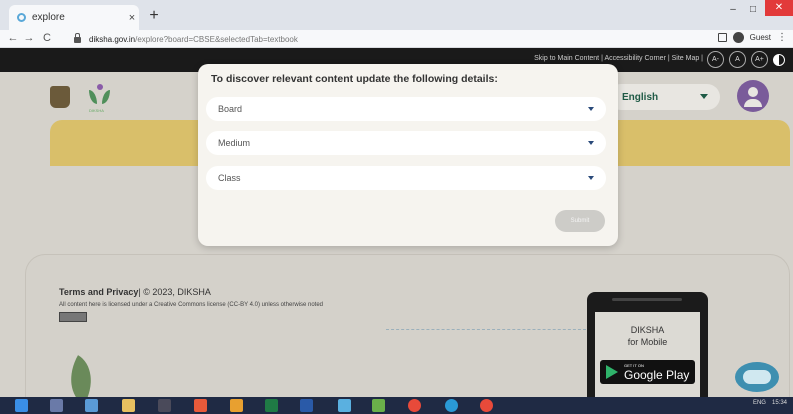  I want to click on media-icon, so click(344, 405).